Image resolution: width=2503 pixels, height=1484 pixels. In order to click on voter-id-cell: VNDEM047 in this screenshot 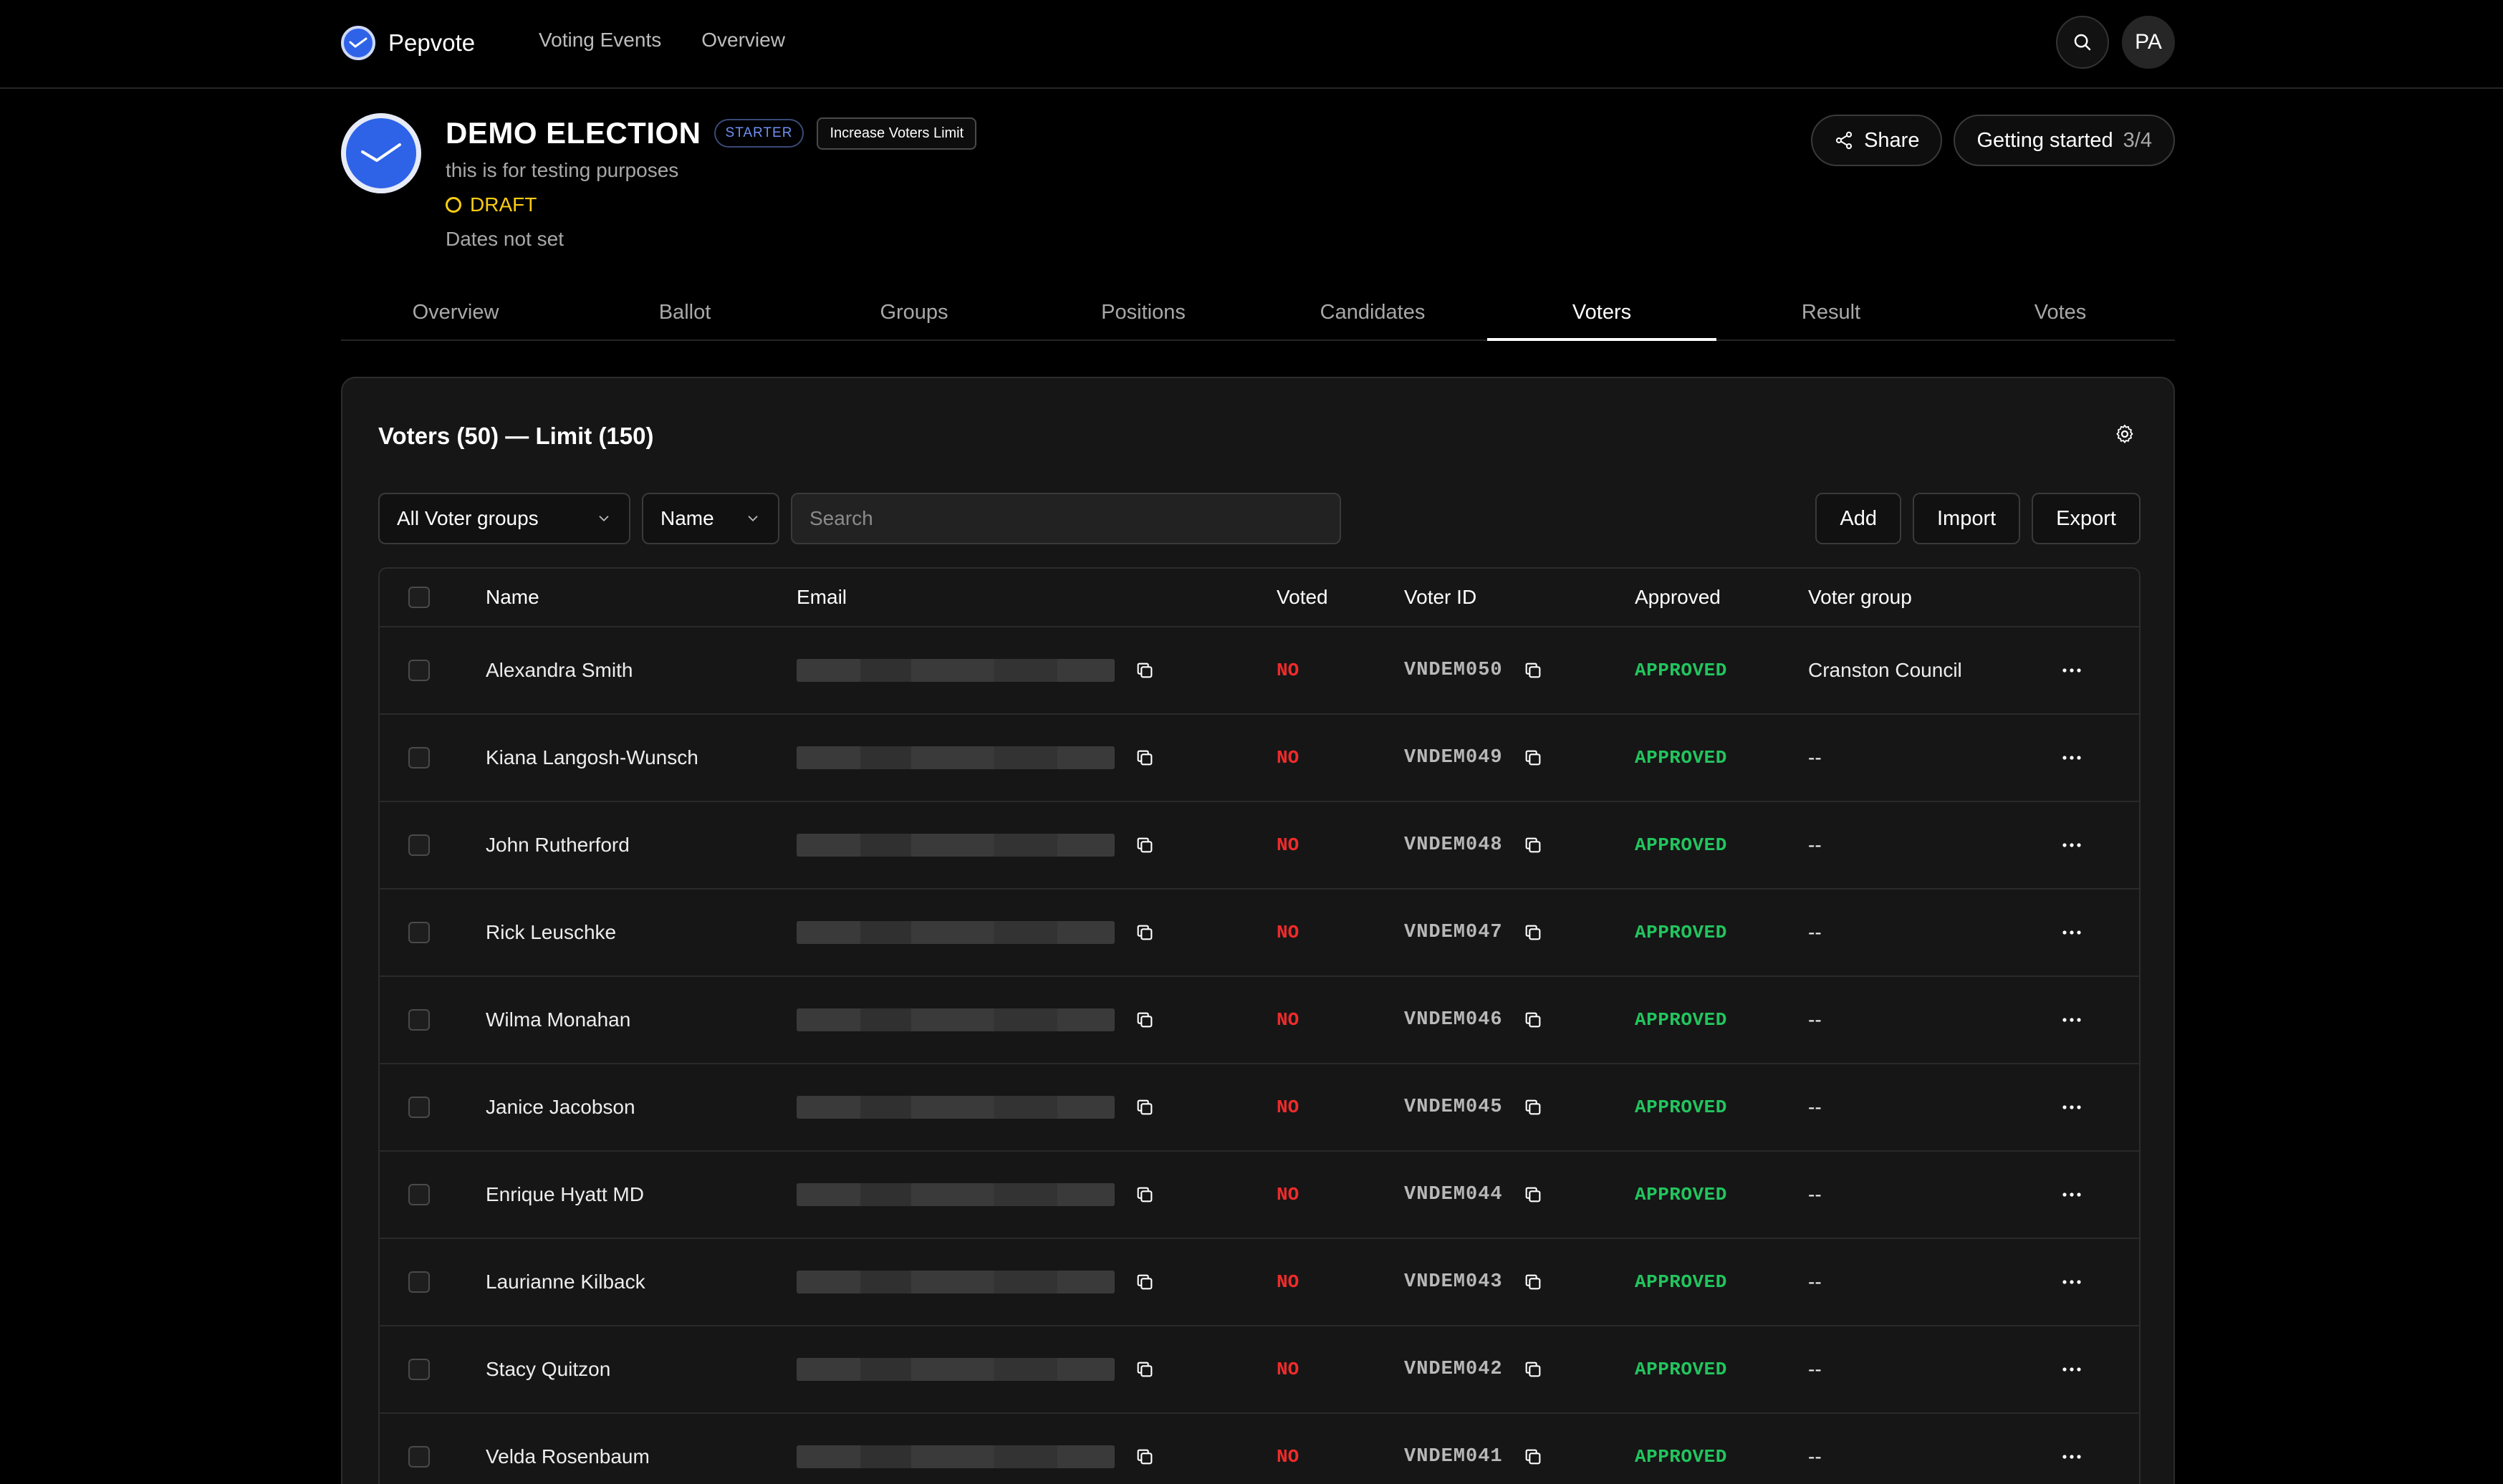, I will do `click(1474, 932)`.